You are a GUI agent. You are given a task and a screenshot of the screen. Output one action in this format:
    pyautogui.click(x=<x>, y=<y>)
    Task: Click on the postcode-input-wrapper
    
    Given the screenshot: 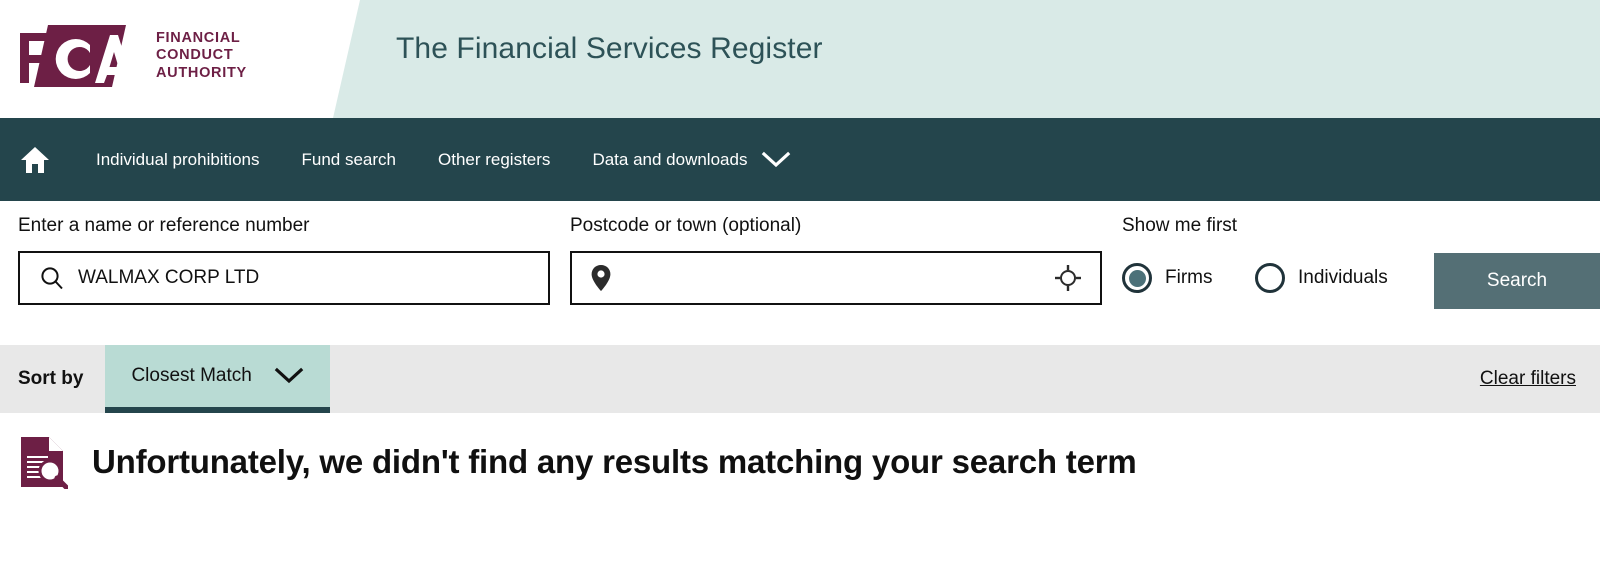 What is the action you would take?
    pyautogui.click(x=836, y=278)
    